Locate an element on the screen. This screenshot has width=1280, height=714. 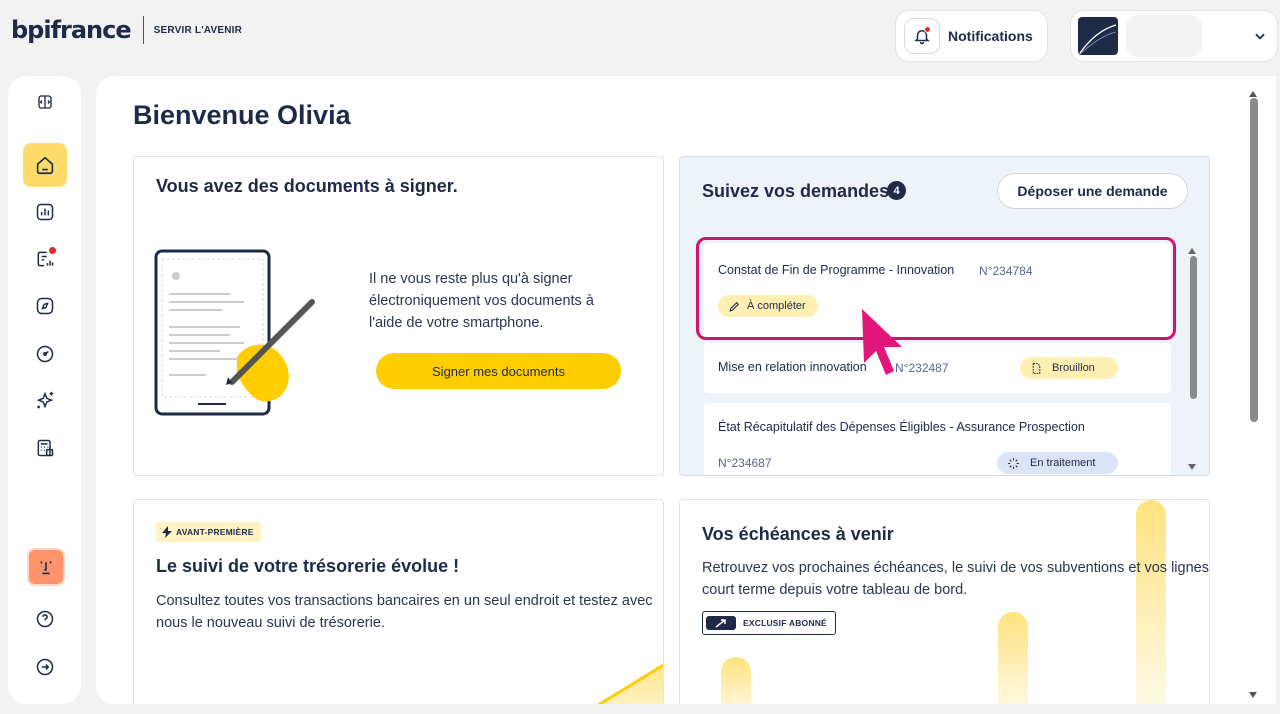
trend-arrow-icon is located at coordinates (721, 623).